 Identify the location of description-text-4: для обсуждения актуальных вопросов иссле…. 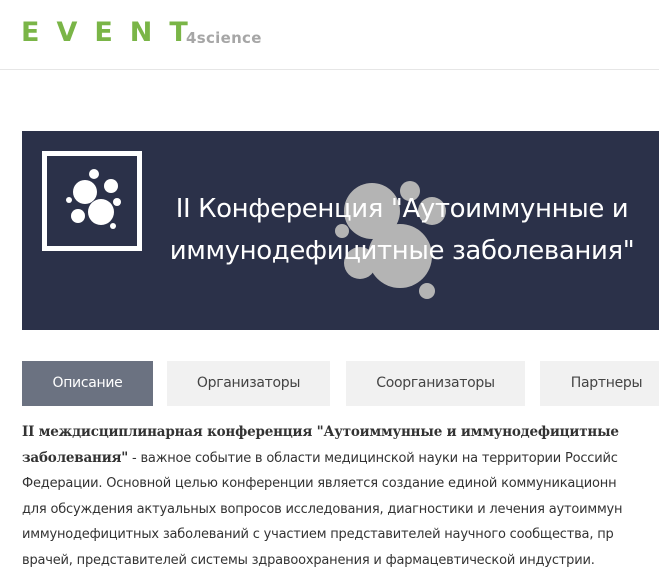
(340, 510).